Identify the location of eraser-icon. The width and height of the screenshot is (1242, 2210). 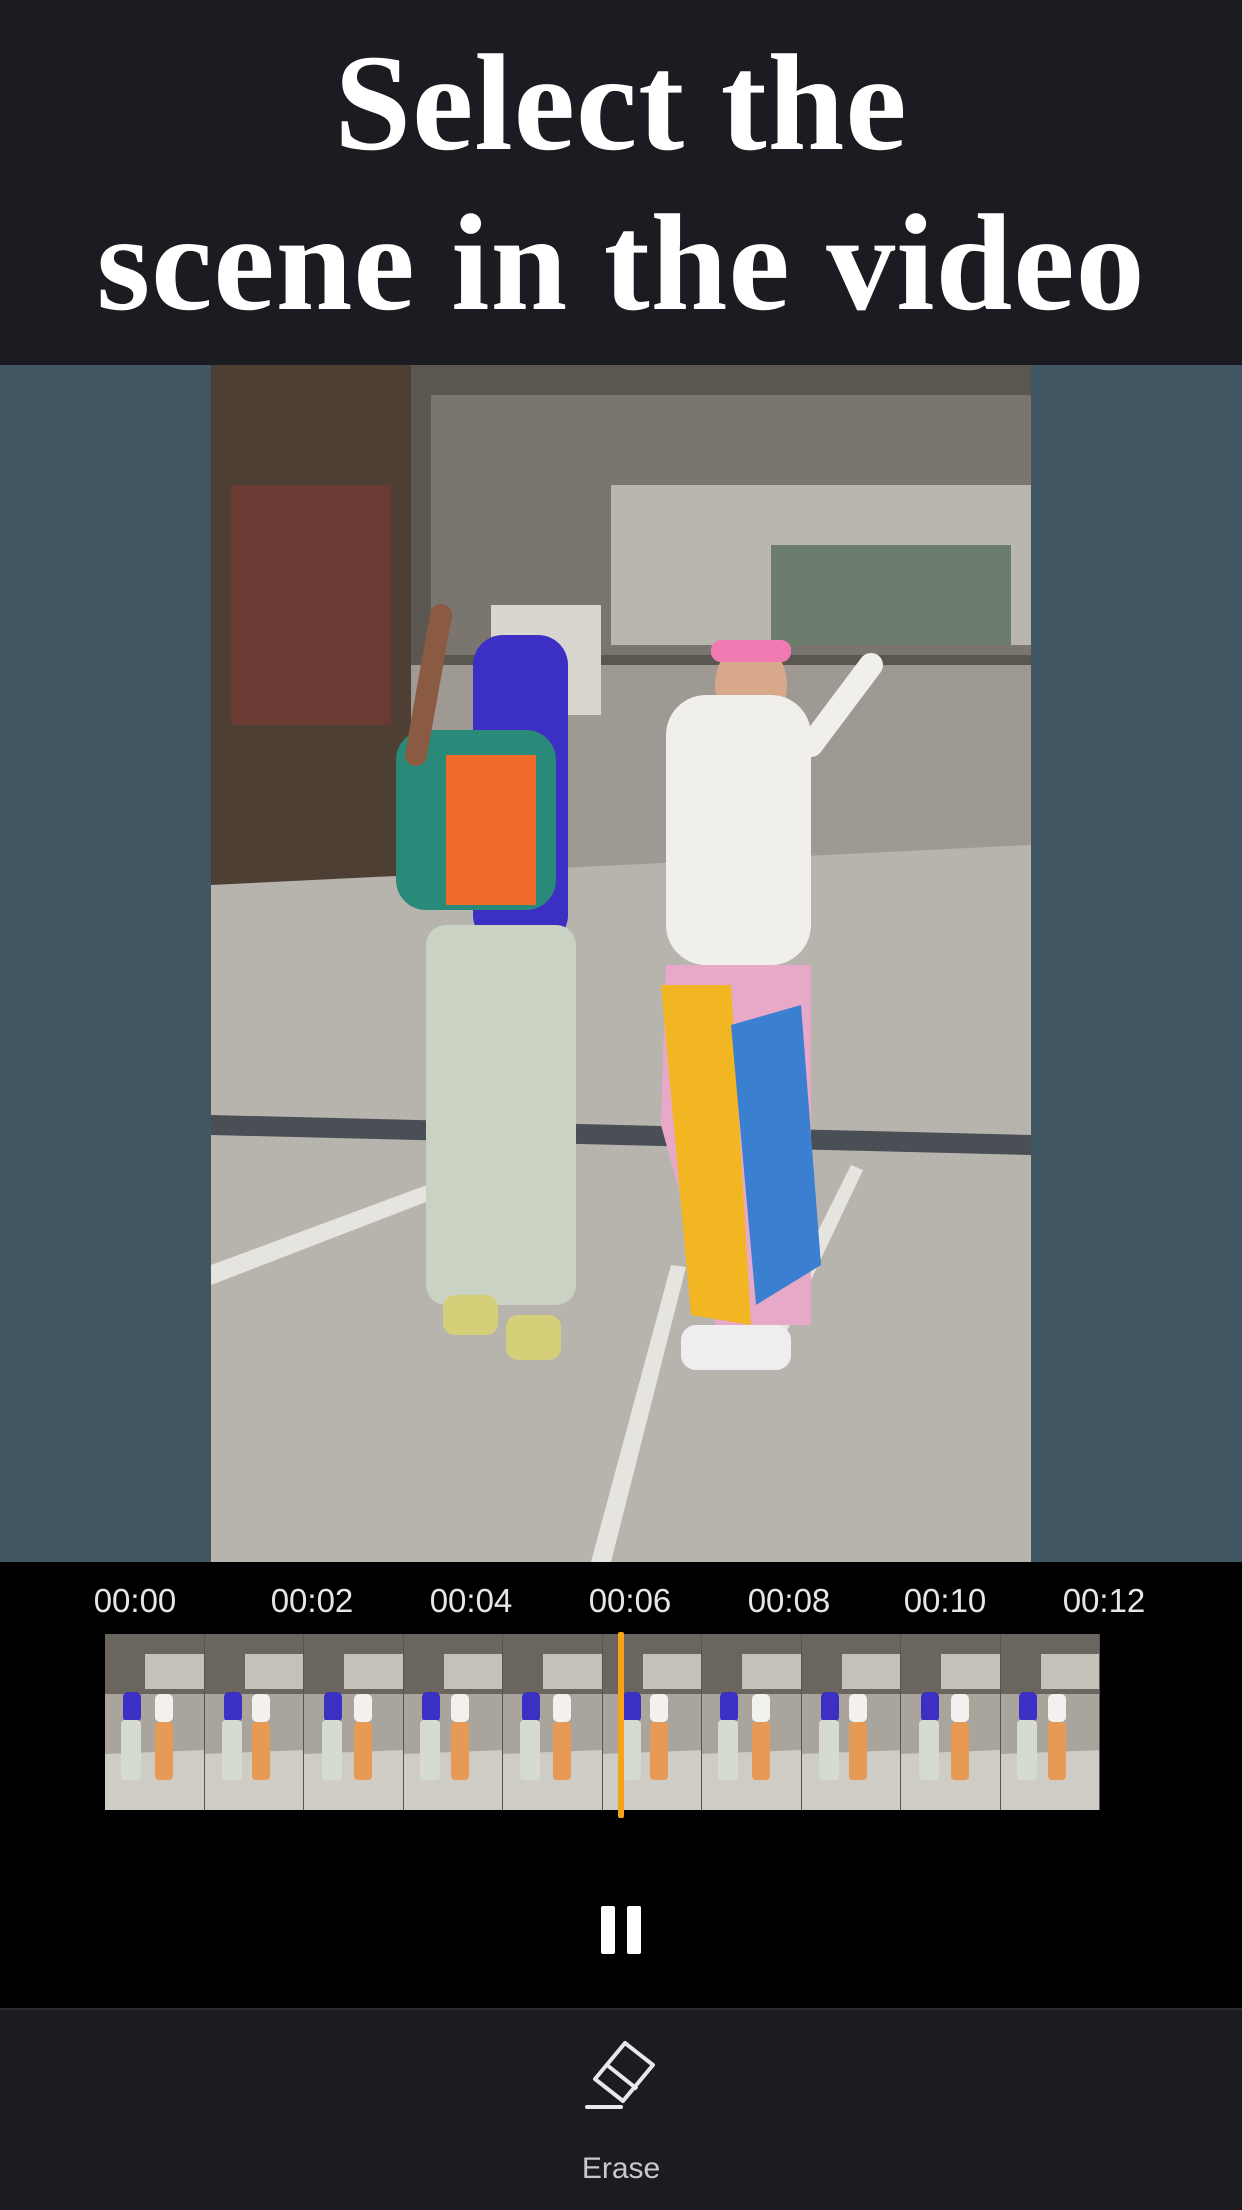
(621, 2075).